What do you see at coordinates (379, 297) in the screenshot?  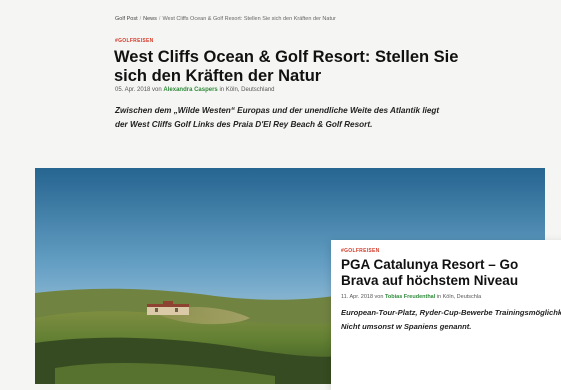 I see `card-by: von` at bounding box center [379, 297].